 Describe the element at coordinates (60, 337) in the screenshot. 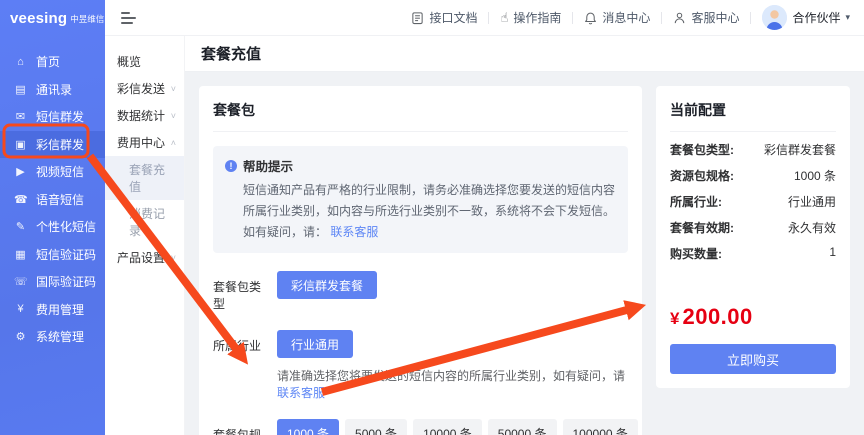

I see `sidebar-item-label: 系统管理` at that location.